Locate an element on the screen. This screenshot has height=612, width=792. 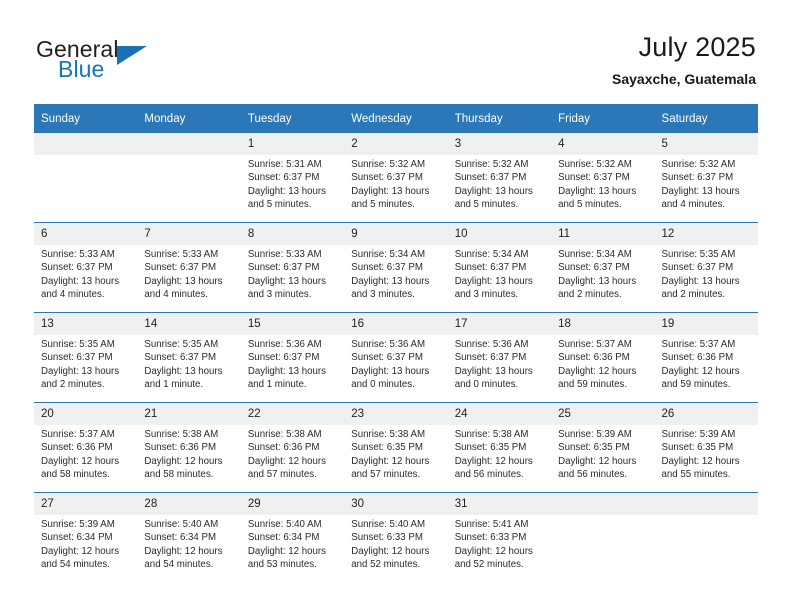
sunrise-text: Sunrise: 5:33 AM is located at coordinates (181, 254).